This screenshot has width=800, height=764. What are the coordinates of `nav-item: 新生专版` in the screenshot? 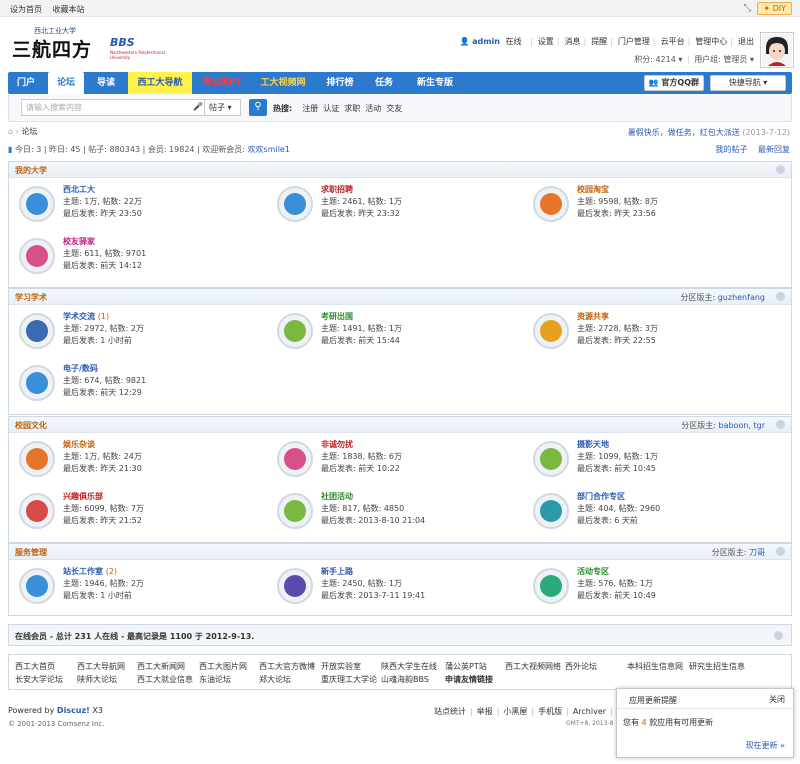 It's located at (435, 83).